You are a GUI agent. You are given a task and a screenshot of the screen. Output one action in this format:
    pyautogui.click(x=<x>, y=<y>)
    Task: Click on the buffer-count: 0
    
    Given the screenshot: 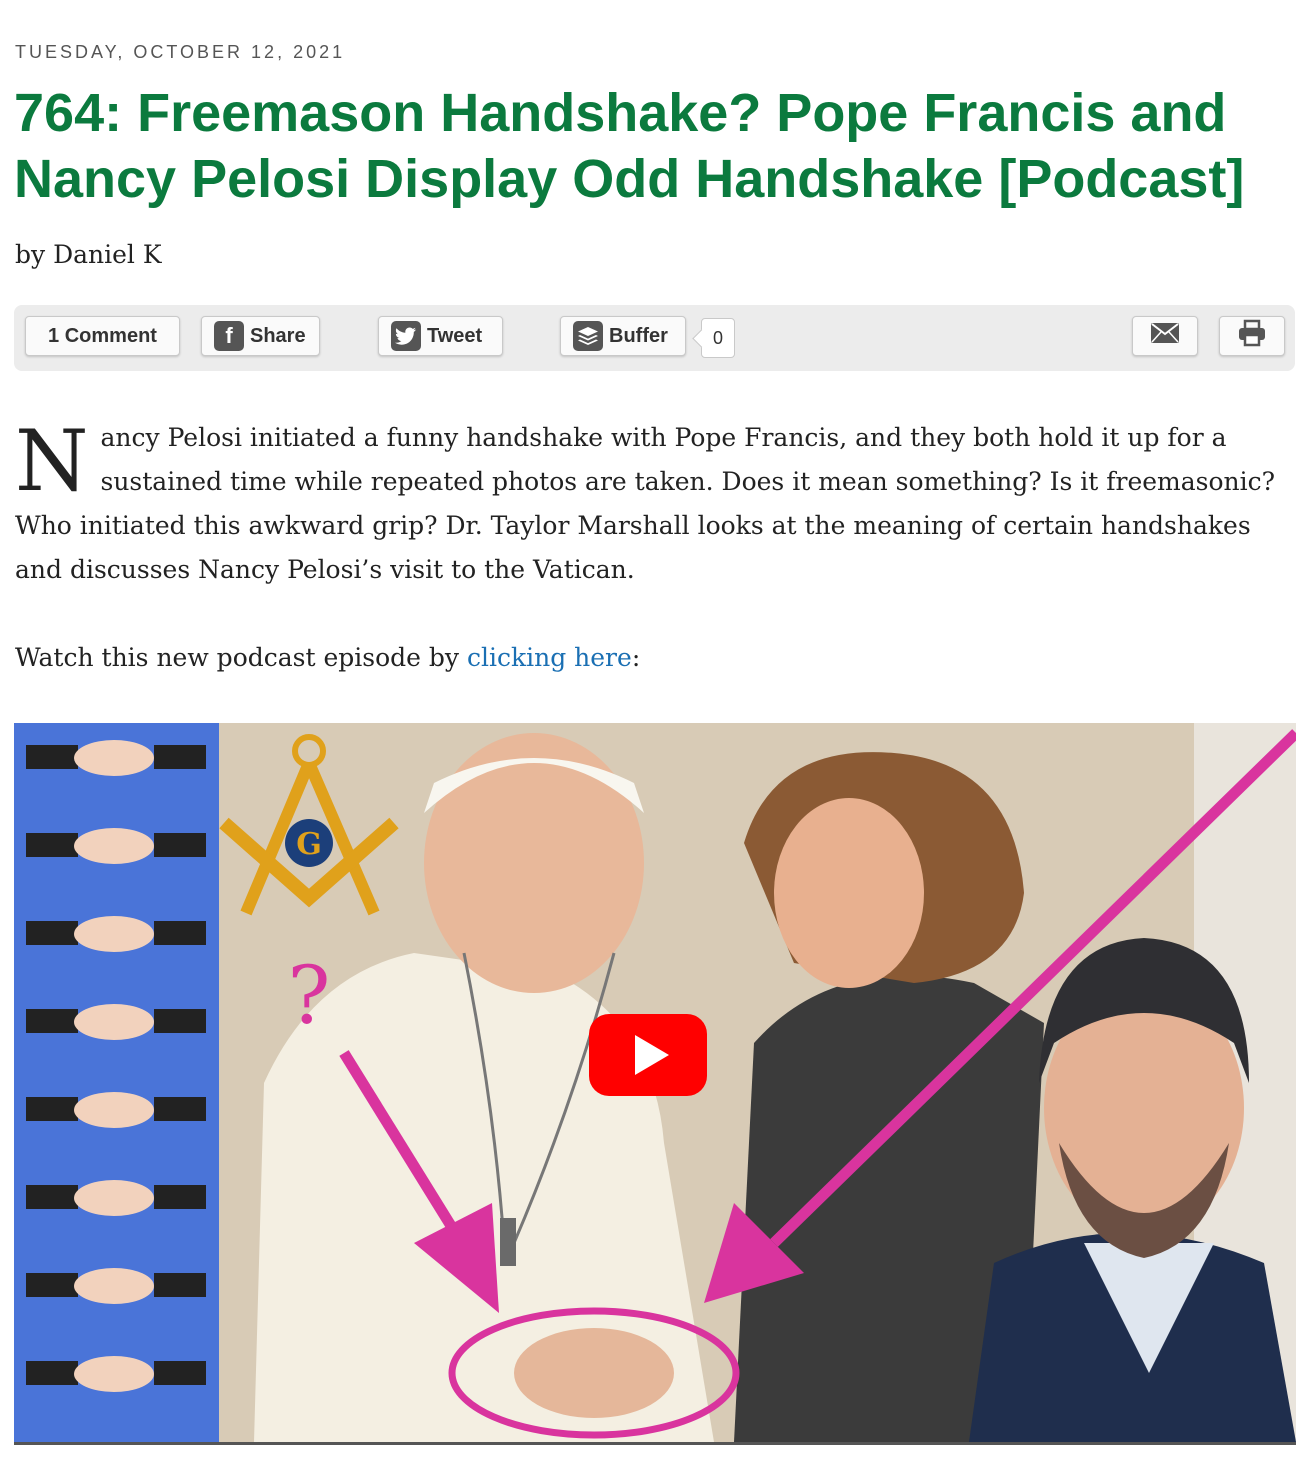 What is the action you would take?
    pyautogui.click(x=718, y=338)
    